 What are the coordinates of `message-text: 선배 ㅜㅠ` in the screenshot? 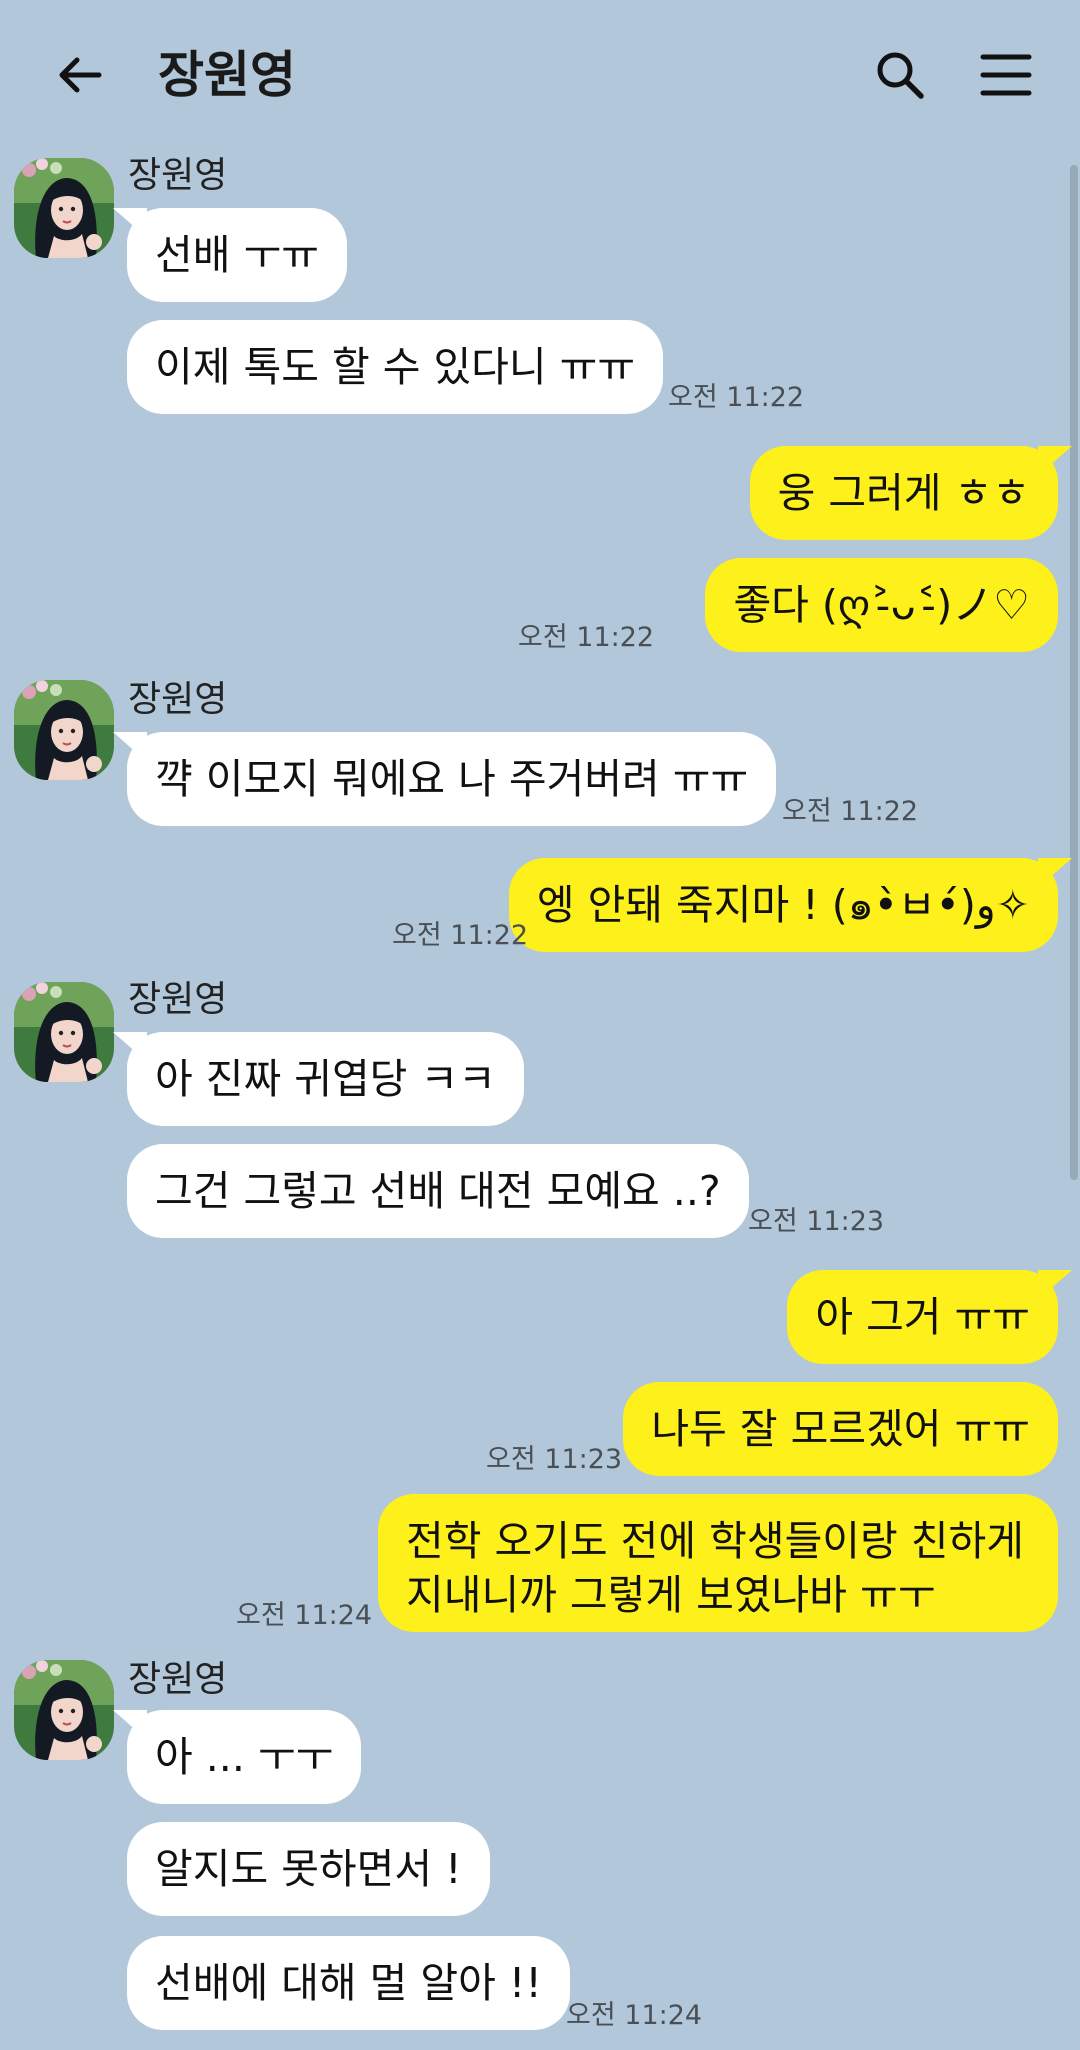 It's located at (237, 255).